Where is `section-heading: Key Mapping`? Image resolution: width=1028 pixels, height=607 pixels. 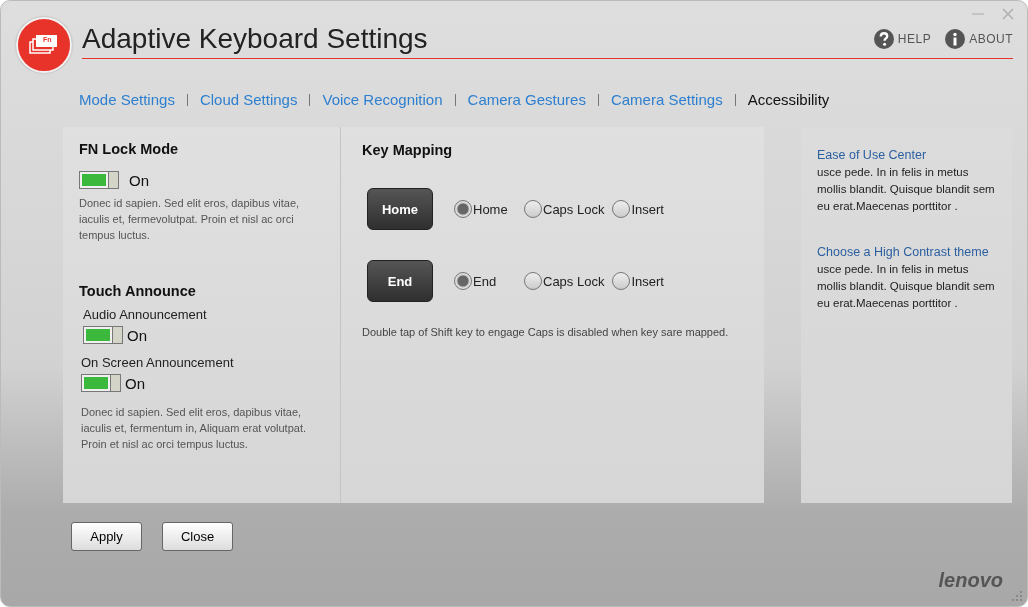 section-heading: Key Mapping is located at coordinates (408, 150).